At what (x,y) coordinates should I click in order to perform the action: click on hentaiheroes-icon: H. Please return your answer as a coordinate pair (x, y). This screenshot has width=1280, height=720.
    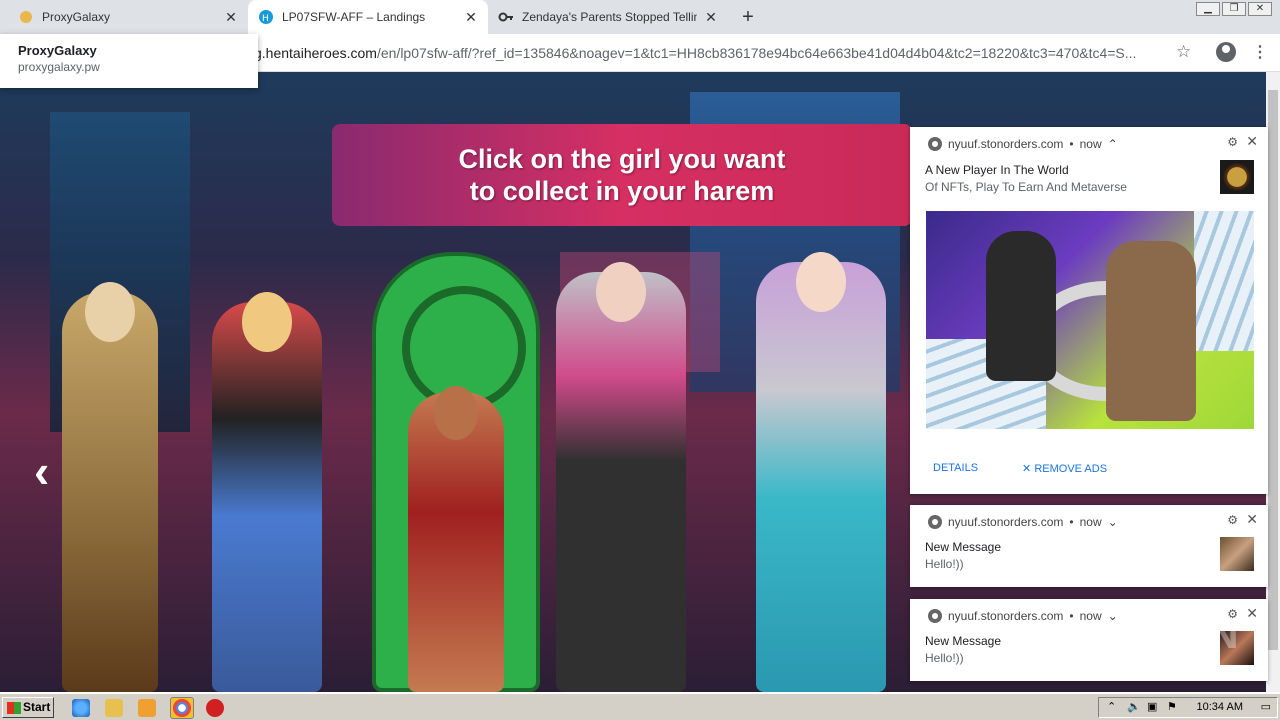
    Looking at the image, I should click on (266, 17).